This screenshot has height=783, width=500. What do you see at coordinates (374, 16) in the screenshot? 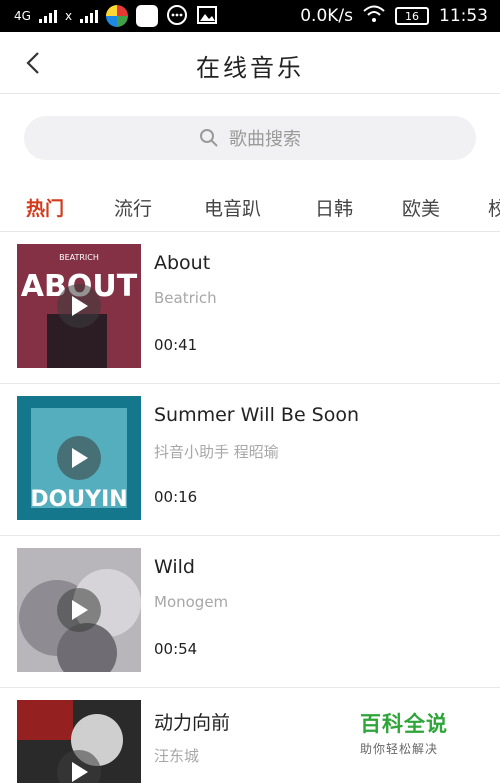
I see `wifi-icon` at bounding box center [374, 16].